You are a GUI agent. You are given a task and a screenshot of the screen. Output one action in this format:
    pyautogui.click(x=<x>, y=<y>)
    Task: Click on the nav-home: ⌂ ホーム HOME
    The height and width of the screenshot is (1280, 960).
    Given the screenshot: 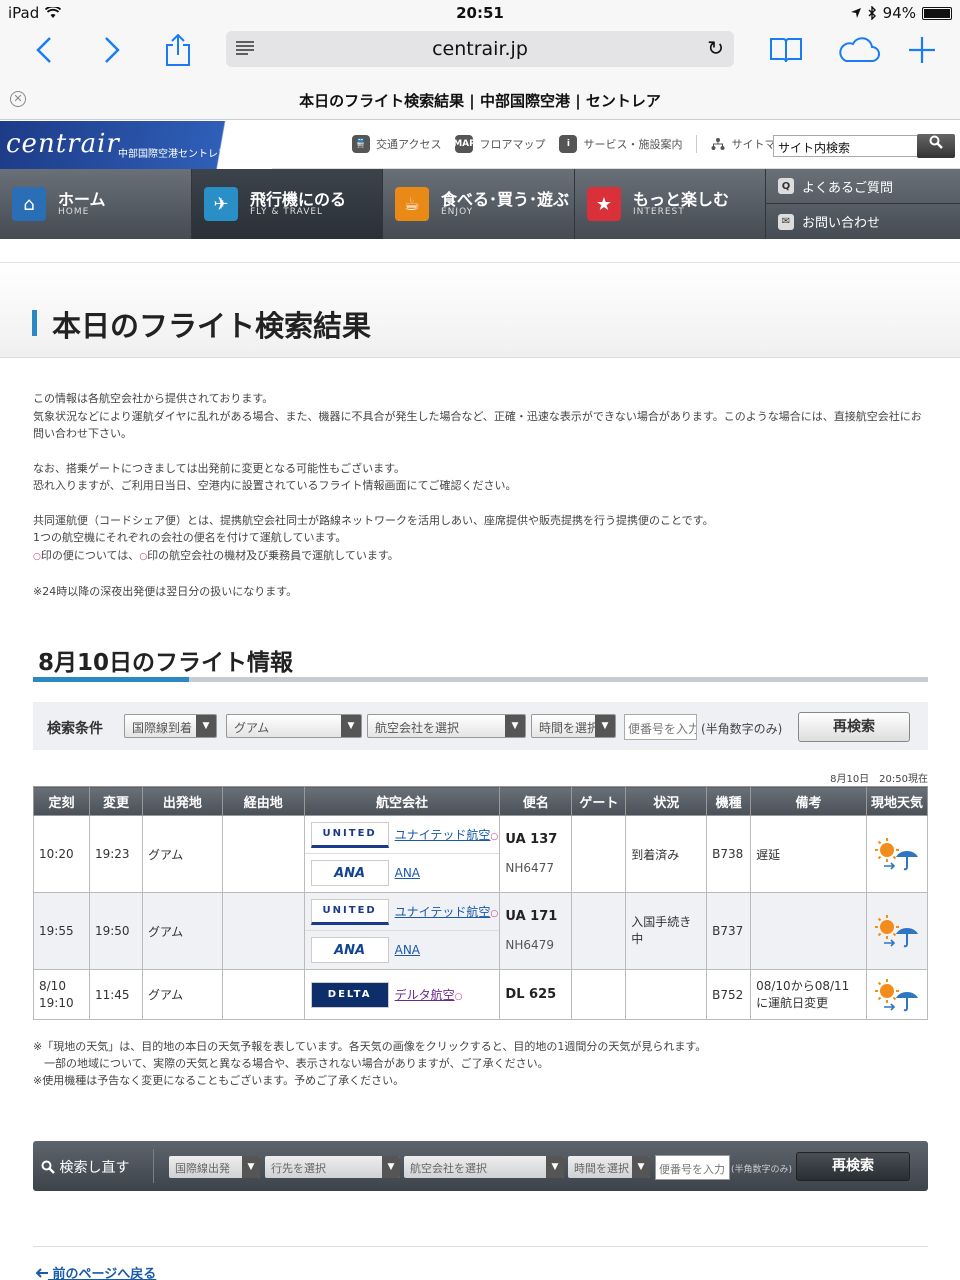 What is the action you would take?
    pyautogui.click(x=96, y=204)
    